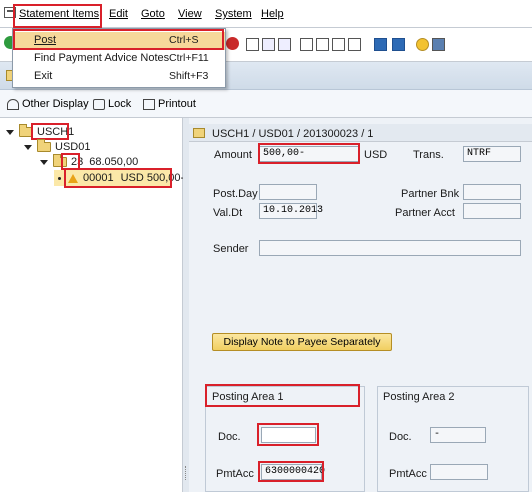  What do you see at coordinates (293, 134) in the screenshot?
I see `detail-header-title: USCH1 / USD01 / 201300023 / 1` at bounding box center [293, 134].